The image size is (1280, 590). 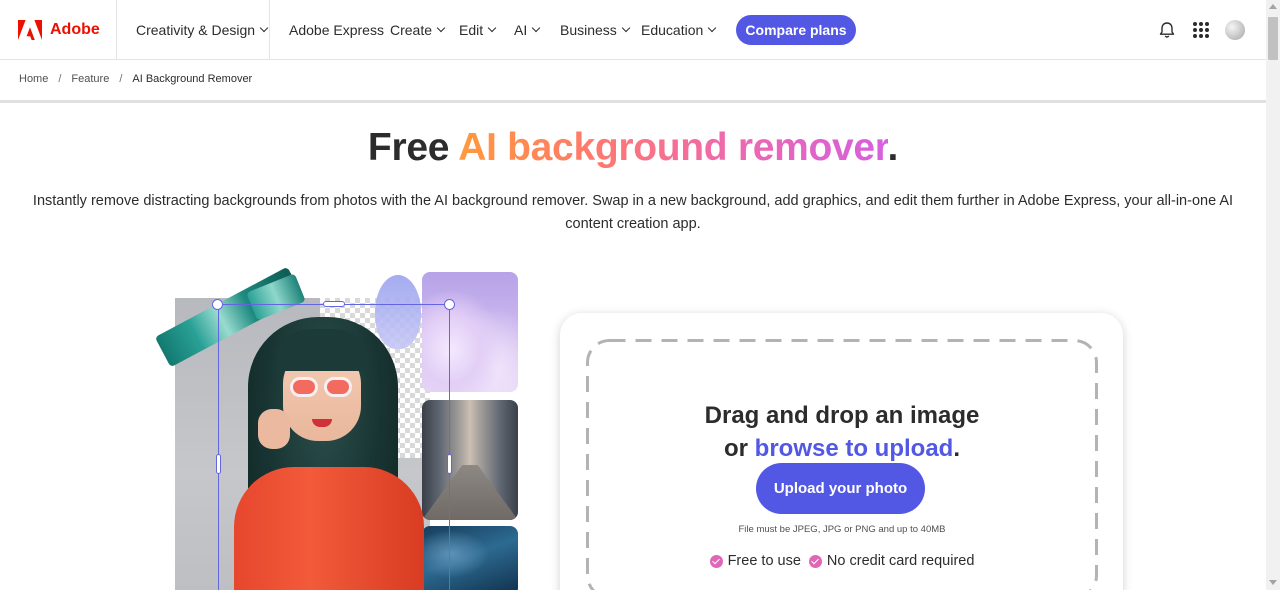 I want to click on no-credit-card-badge: No credit card required, so click(x=891, y=561).